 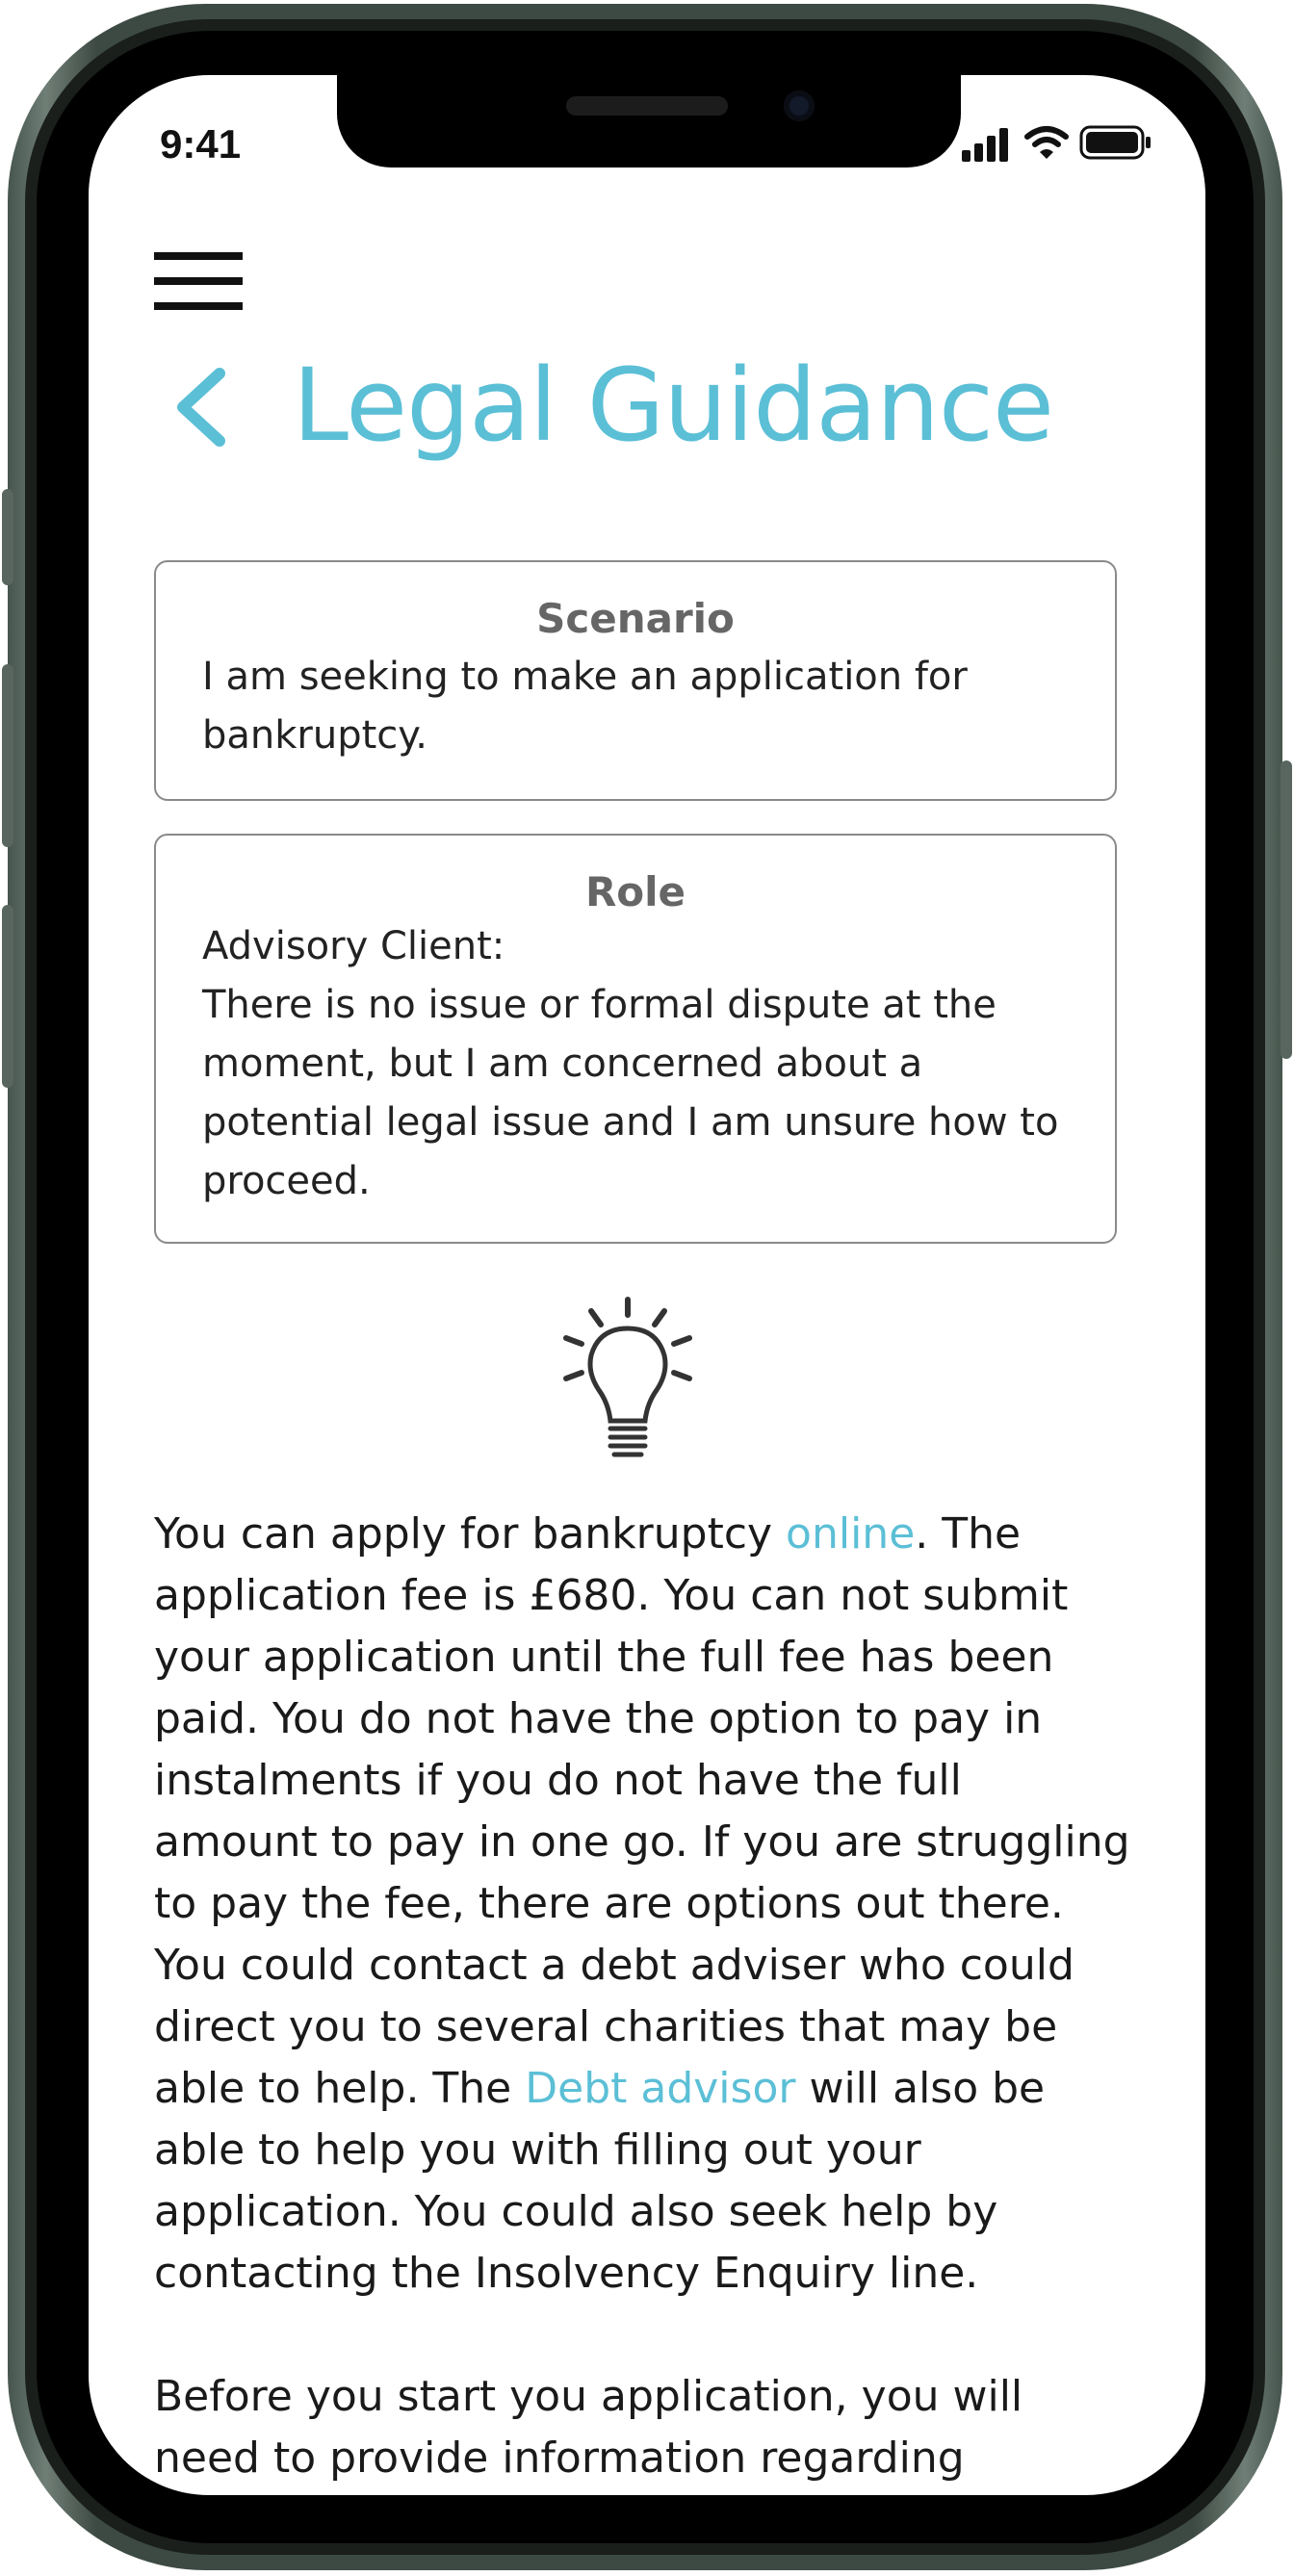 I want to click on signal-icon, so click(x=985, y=145).